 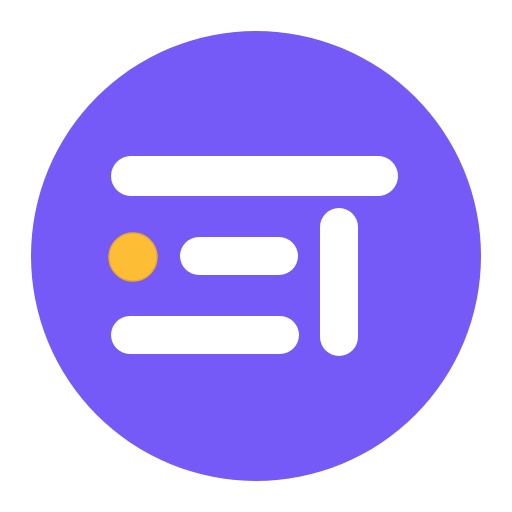 I want to click on logo-bar-middle, so click(x=239, y=256).